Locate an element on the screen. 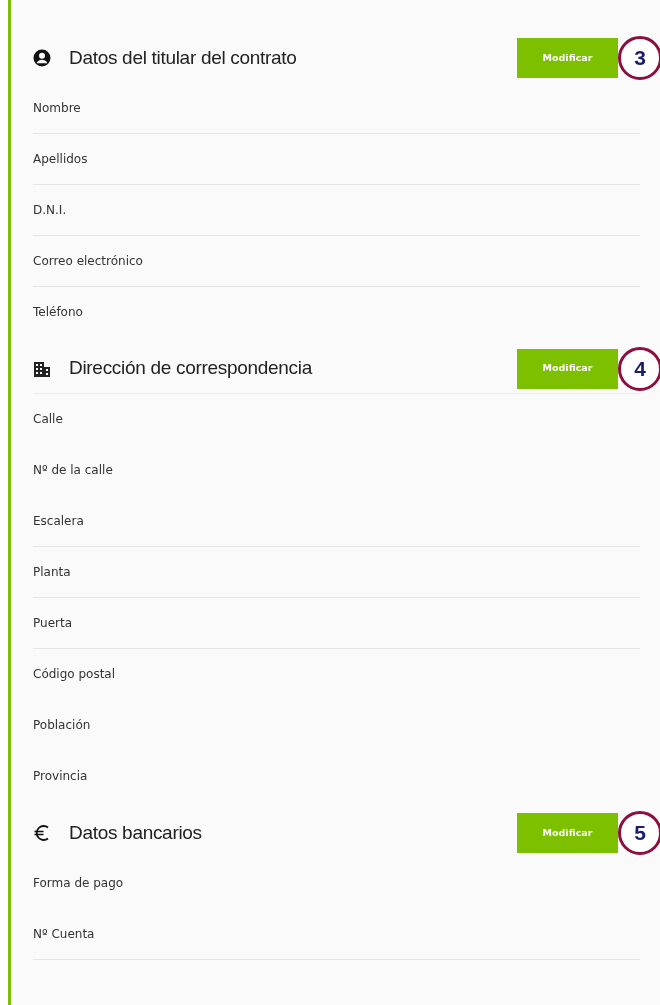 The image size is (660, 1005). field-label: Forma de pago is located at coordinates (78, 883).